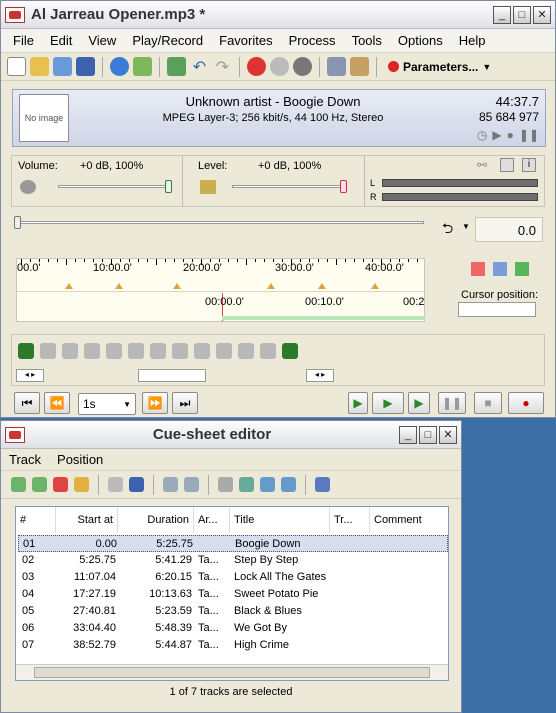 This screenshot has width=556, height=713. I want to click on menu-file: File, so click(23, 40).